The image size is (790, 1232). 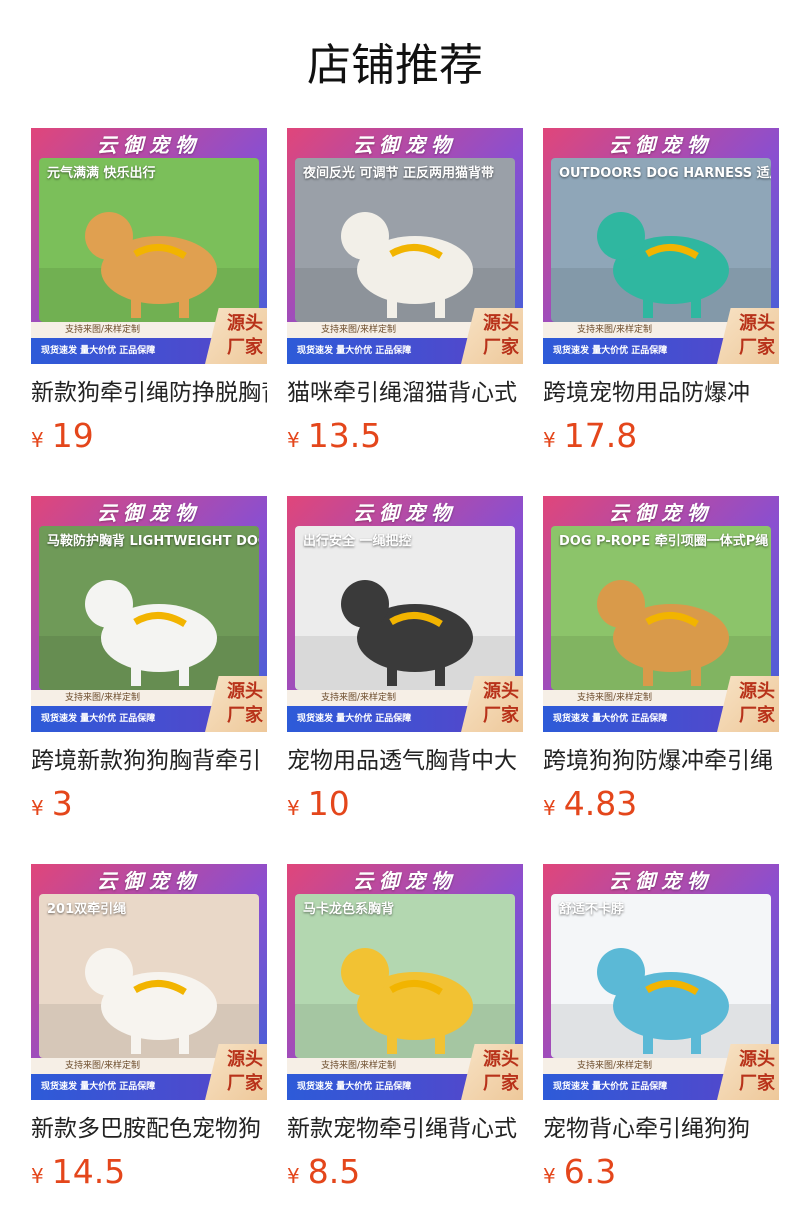 I want to click on product-photo: 舒适不卡脖, so click(x=661, y=976).